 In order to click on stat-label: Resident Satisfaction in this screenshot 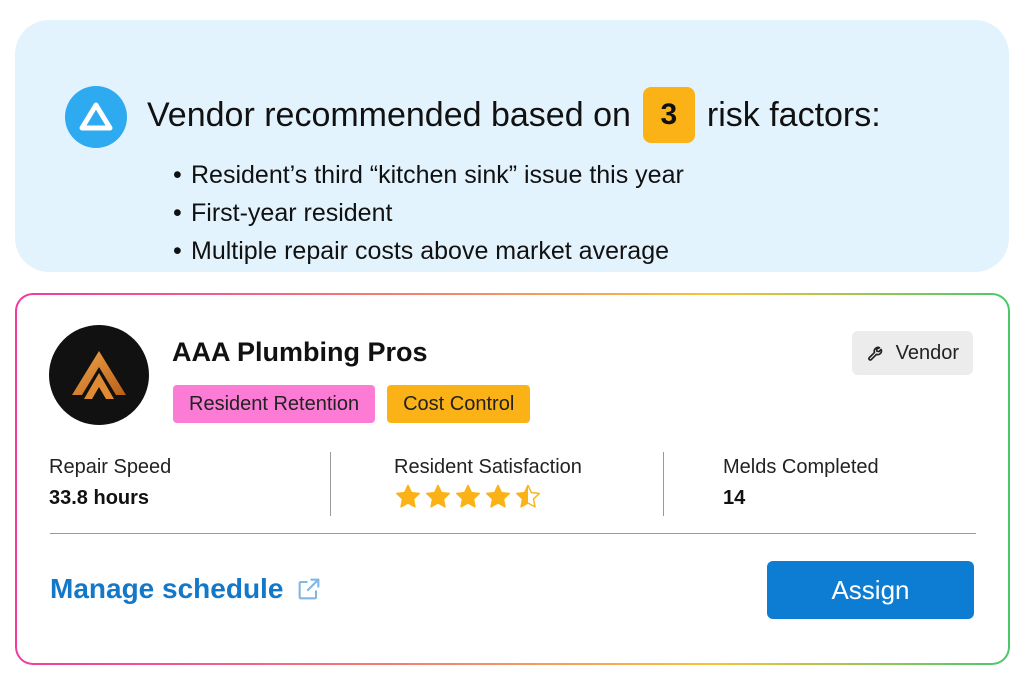, I will do `click(488, 467)`.